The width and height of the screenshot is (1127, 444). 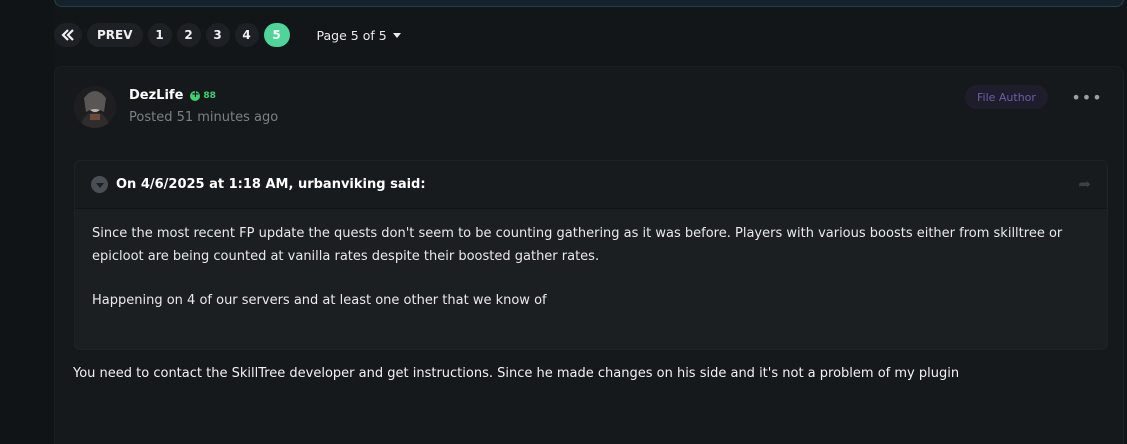 I want to click on double-chevron-left-icon, so click(x=67, y=35).